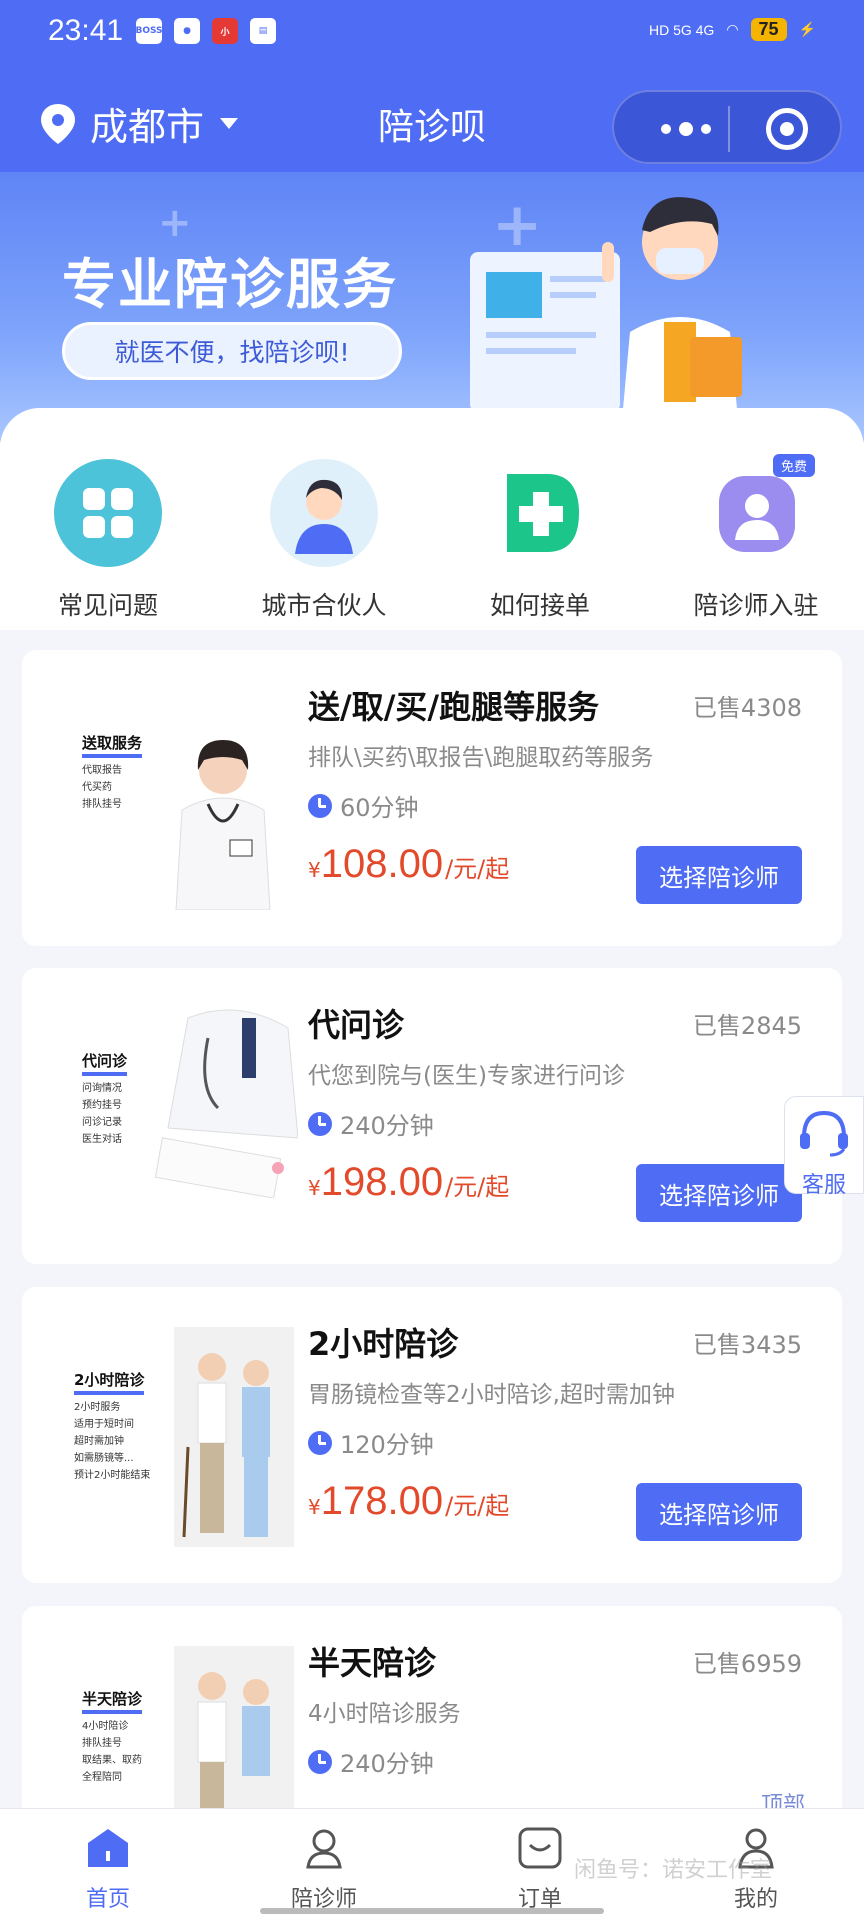 This screenshot has height=1920, width=864. I want to click on price-amount: 198.00, so click(382, 1182).